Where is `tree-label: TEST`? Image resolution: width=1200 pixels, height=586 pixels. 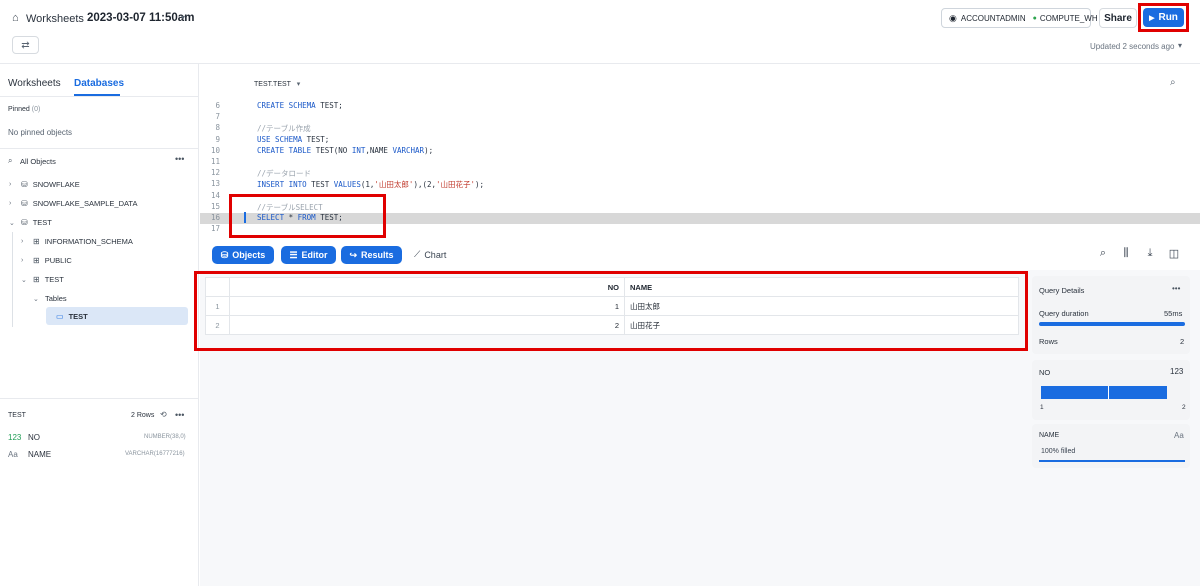
tree-label: TEST is located at coordinates (54, 279).